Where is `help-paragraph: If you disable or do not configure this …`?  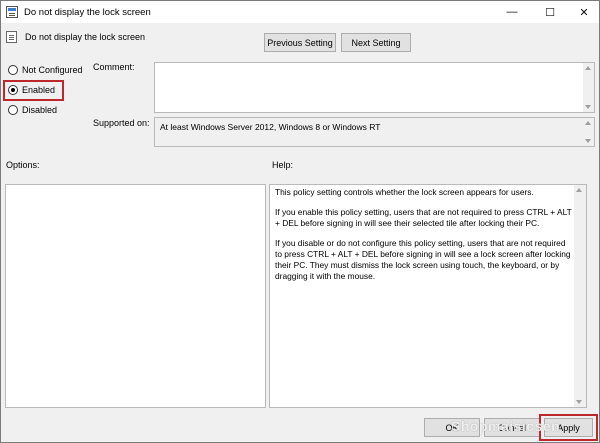
help-paragraph: If you disable or do not configure this … is located at coordinates (423, 259).